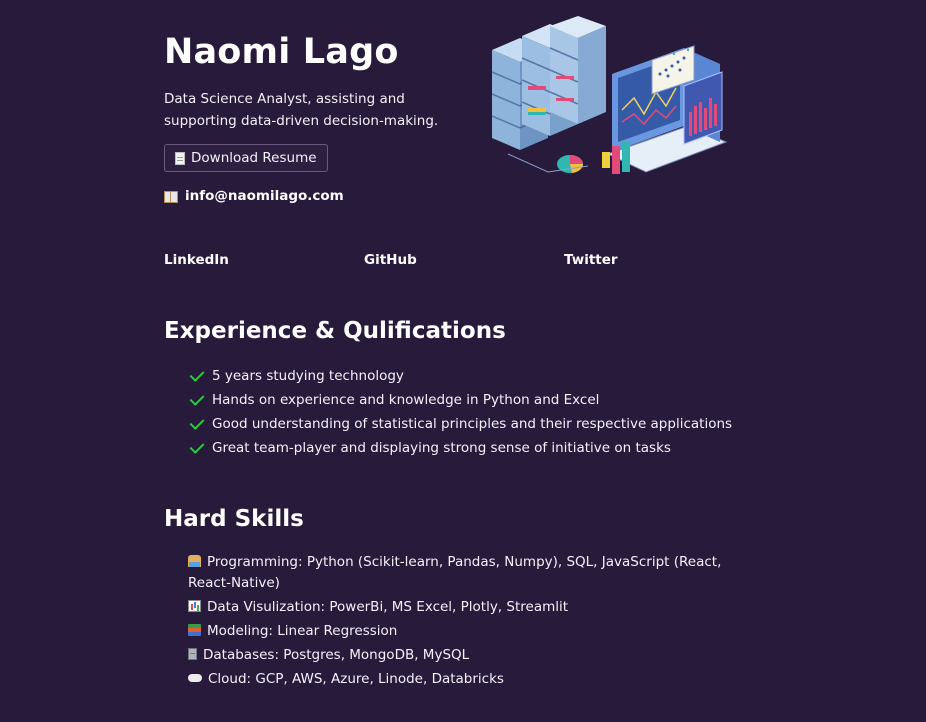 Image resolution: width=926 pixels, height=722 pixels. Describe the element at coordinates (180, 158) in the screenshot. I see `document-icon` at that location.